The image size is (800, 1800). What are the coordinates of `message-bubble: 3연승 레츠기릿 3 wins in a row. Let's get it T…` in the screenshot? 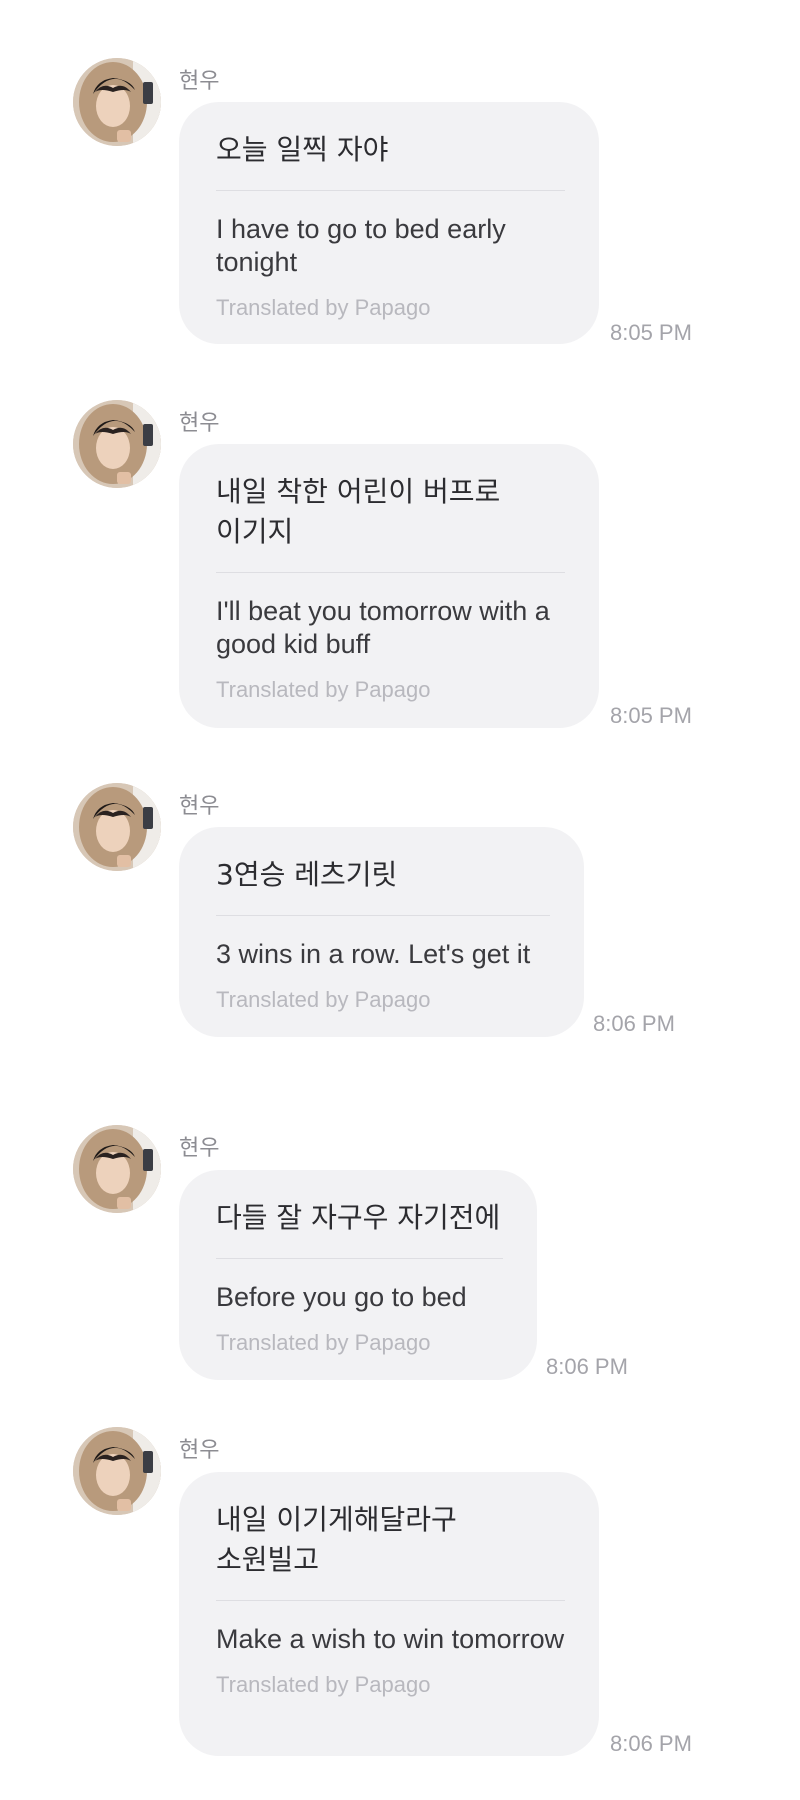 It's located at (381, 932).